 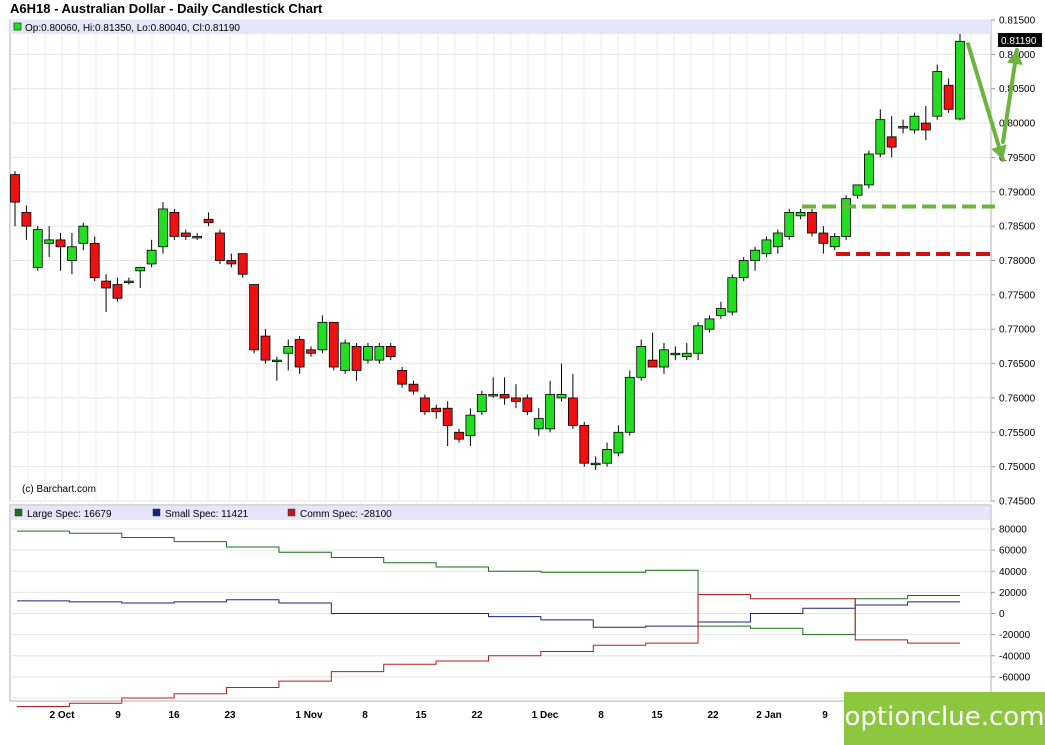 I want to click on watermark-text: optionclue.com, so click(x=944, y=717).